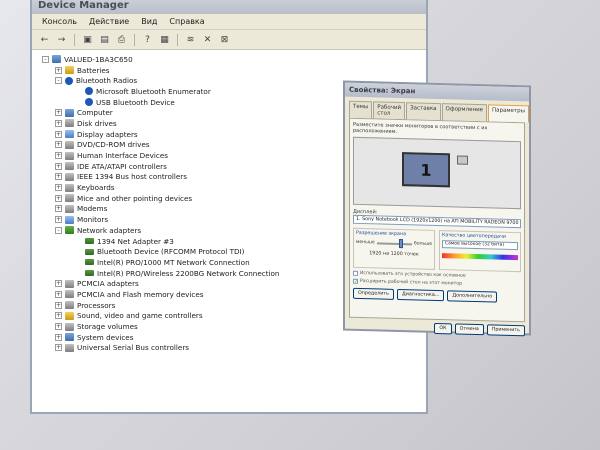 Image resolution: width=600 pixels, height=450 pixels. I want to click on color-spectrum-bar, so click(480, 257).